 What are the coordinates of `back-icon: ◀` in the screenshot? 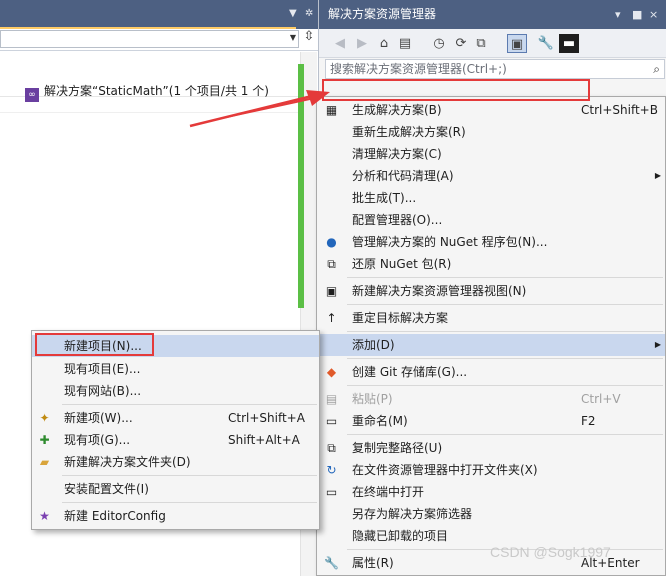 It's located at (340, 43).